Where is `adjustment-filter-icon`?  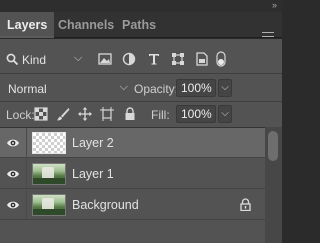 adjustment-filter-icon is located at coordinates (129, 59).